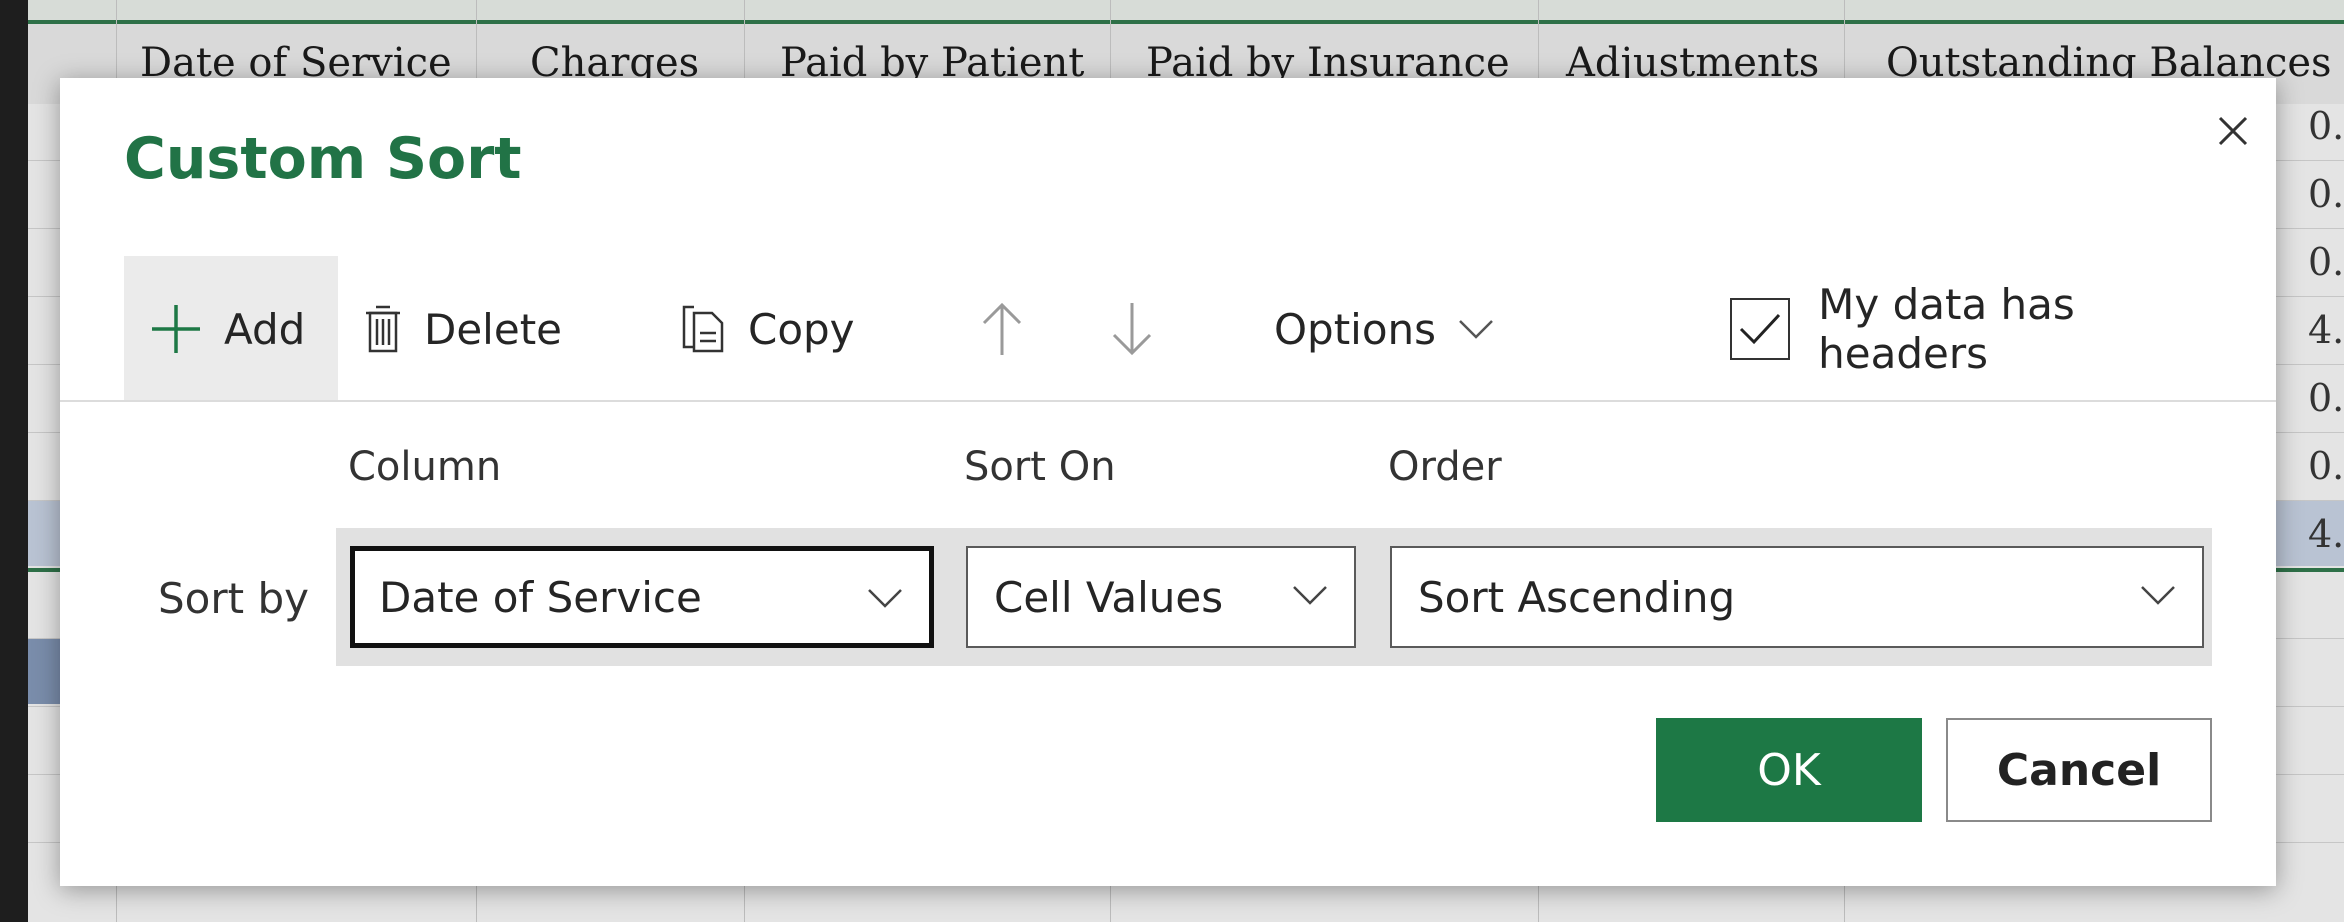 Image resolution: width=2344 pixels, height=922 pixels. I want to click on close-button, so click(2233, 131).